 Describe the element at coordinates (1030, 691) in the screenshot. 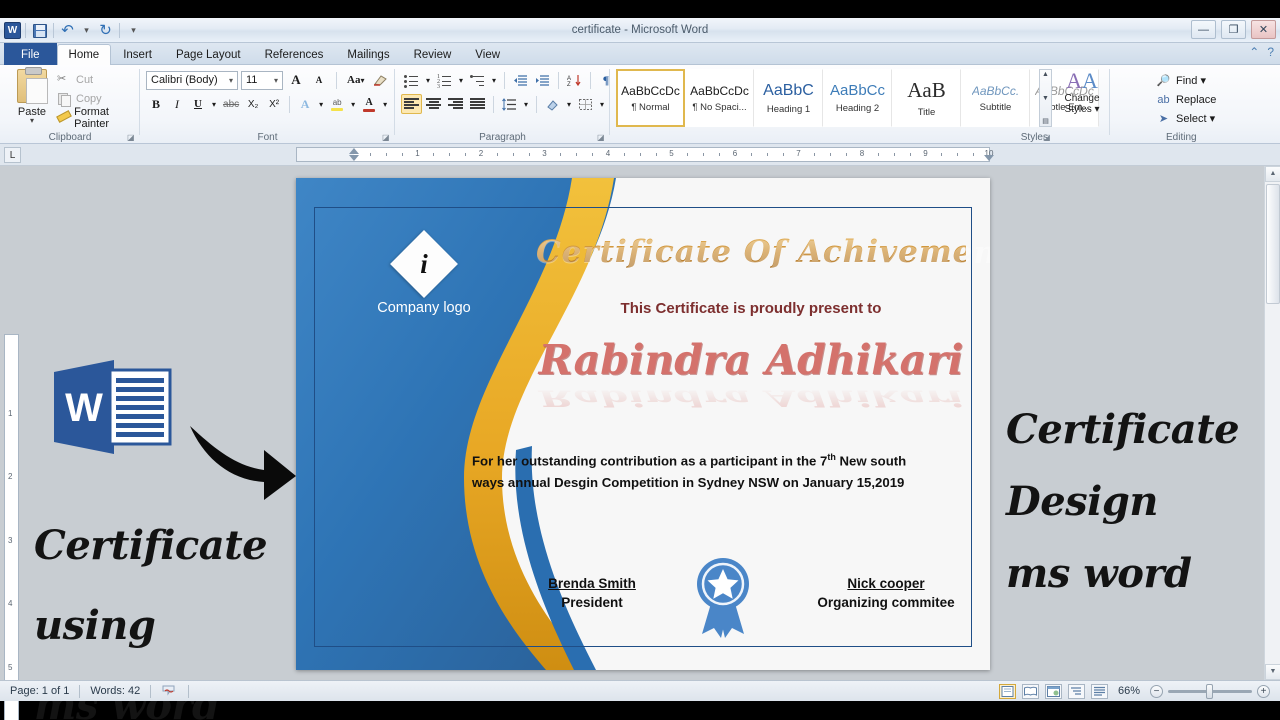

I see `full-screen-reading-view-button` at that location.